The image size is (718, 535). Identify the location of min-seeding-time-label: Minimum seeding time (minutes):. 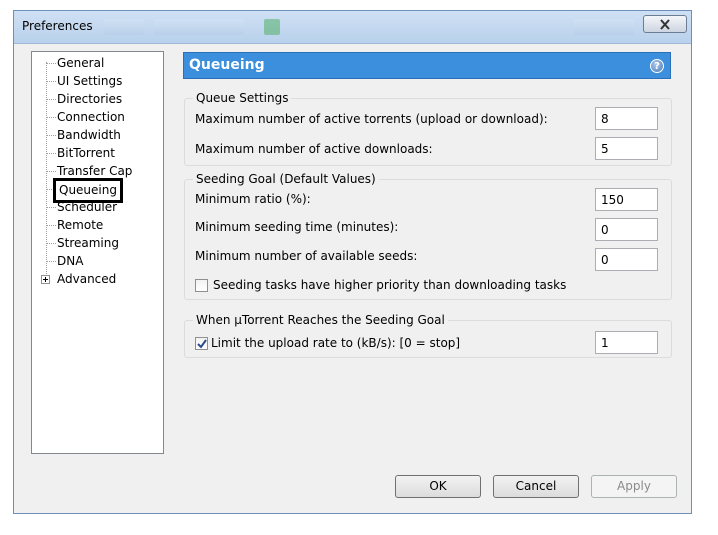
(297, 227).